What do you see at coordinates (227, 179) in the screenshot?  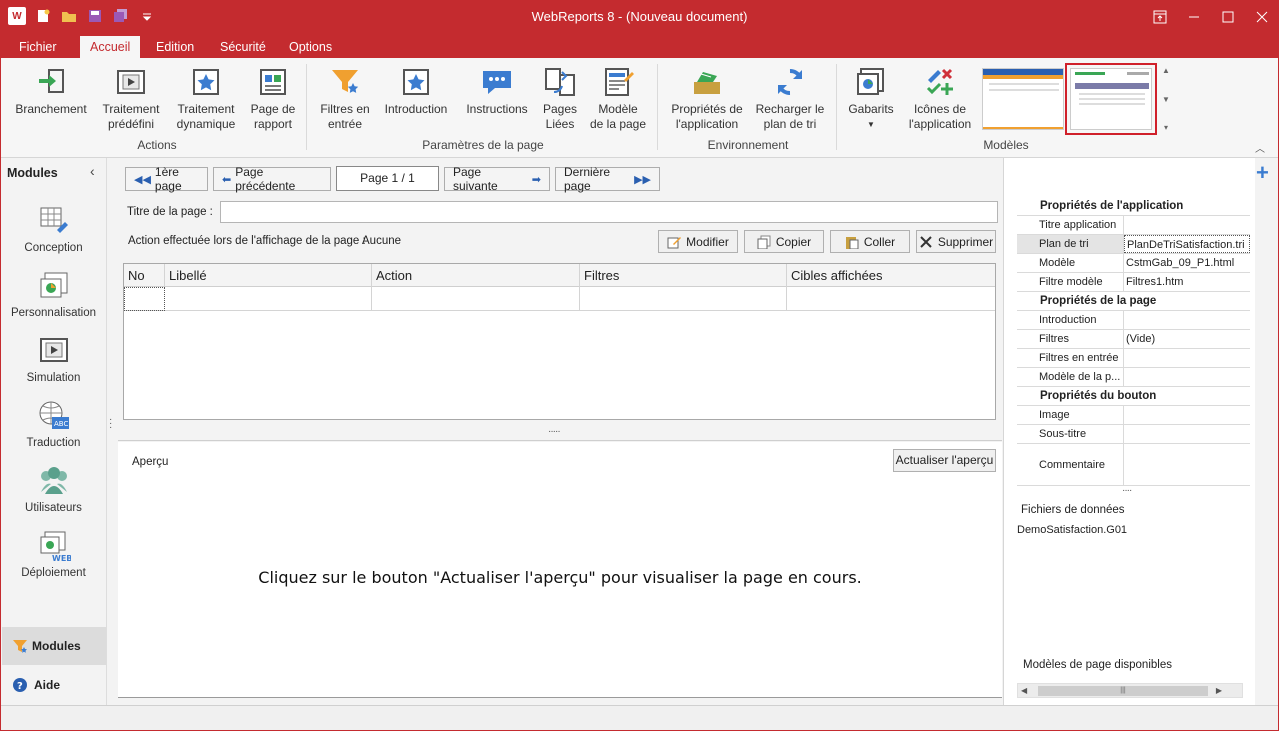 I see `arrow-left-icon: ⬅` at bounding box center [227, 179].